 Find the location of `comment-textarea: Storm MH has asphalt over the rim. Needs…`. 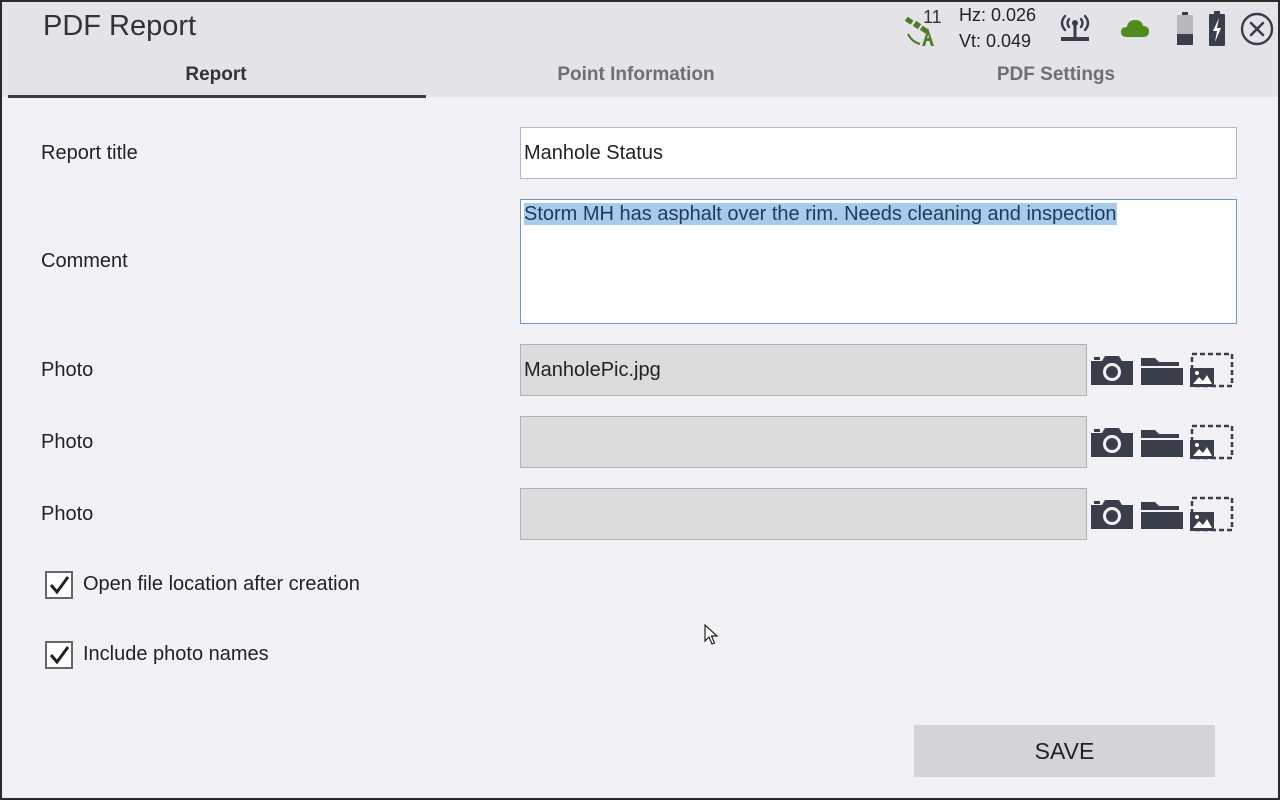

comment-textarea: Storm MH has asphalt over the rim. Needs… is located at coordinates (878, 261).